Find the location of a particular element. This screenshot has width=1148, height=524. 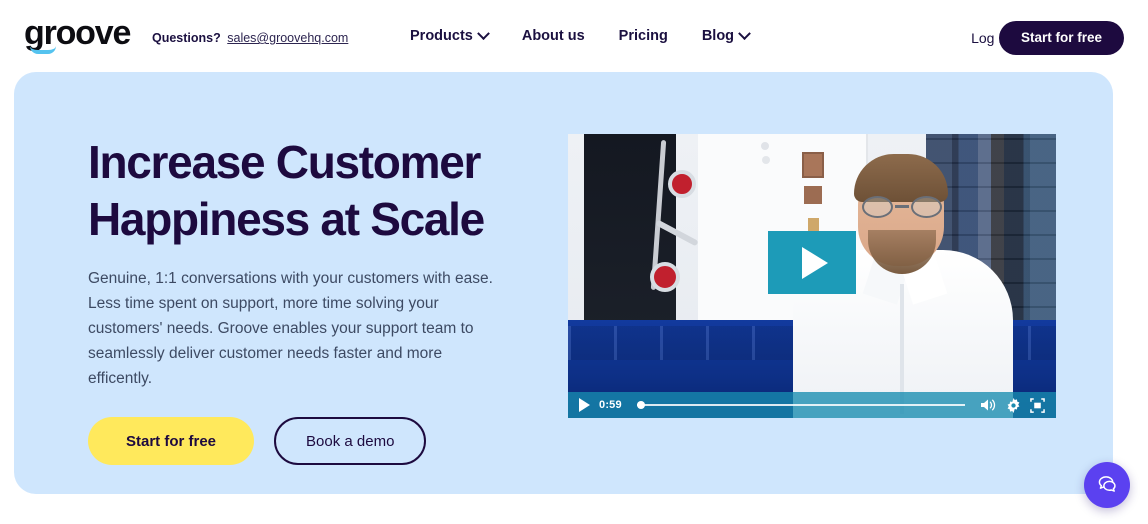

nav-item-blog: Blog is located at coordinates (726, 35).